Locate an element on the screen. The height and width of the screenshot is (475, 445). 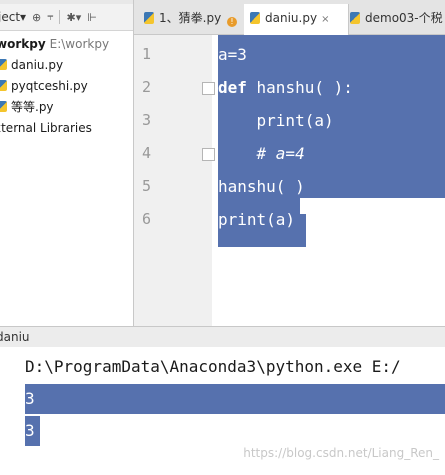
code-line: # a=4 is located at coordinates (261, 153).